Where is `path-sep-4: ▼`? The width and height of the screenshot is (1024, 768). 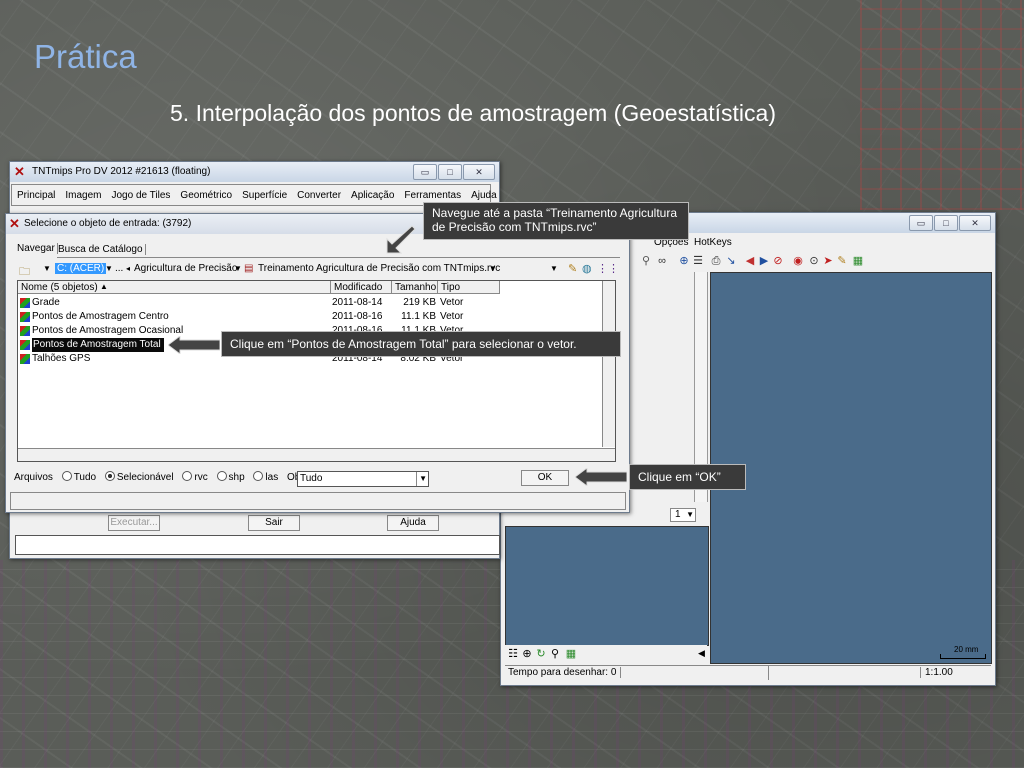 path-sep-4: ▼ is located at coordinates (493, 268).